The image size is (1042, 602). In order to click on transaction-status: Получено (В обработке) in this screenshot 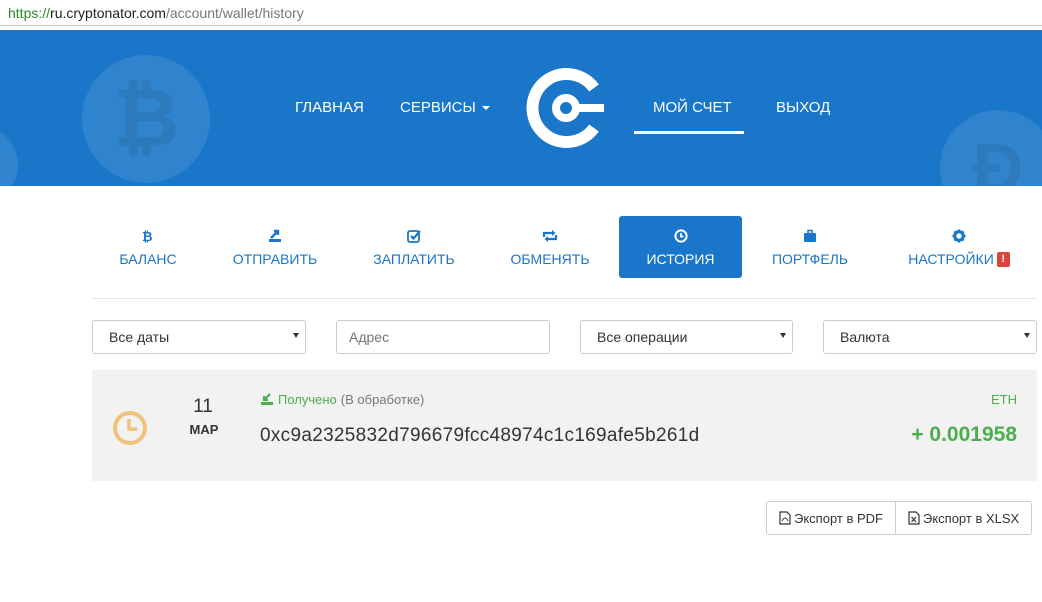, I will do `click(342, 399)`.